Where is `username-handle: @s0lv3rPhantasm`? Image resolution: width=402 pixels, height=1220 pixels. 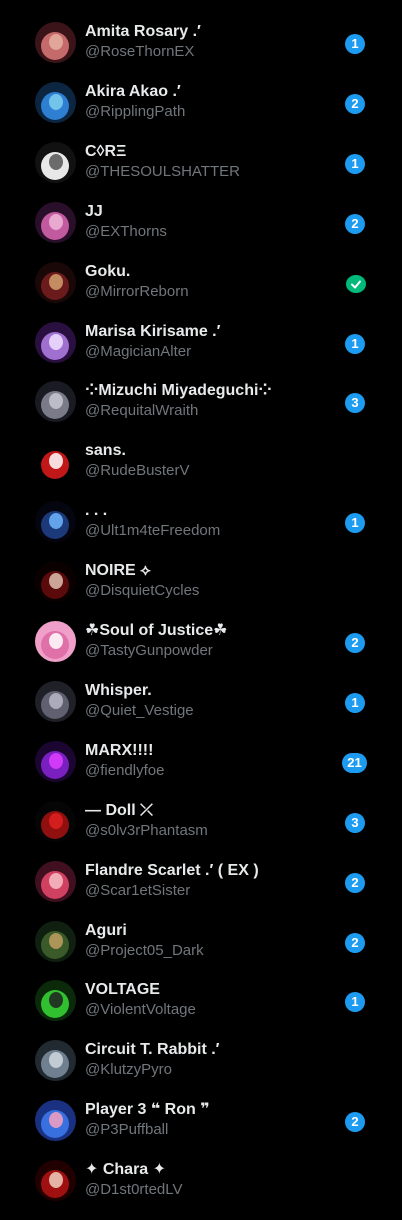 username-handle: @s0lv3rPhantasm is located at coordinates (146, 830).